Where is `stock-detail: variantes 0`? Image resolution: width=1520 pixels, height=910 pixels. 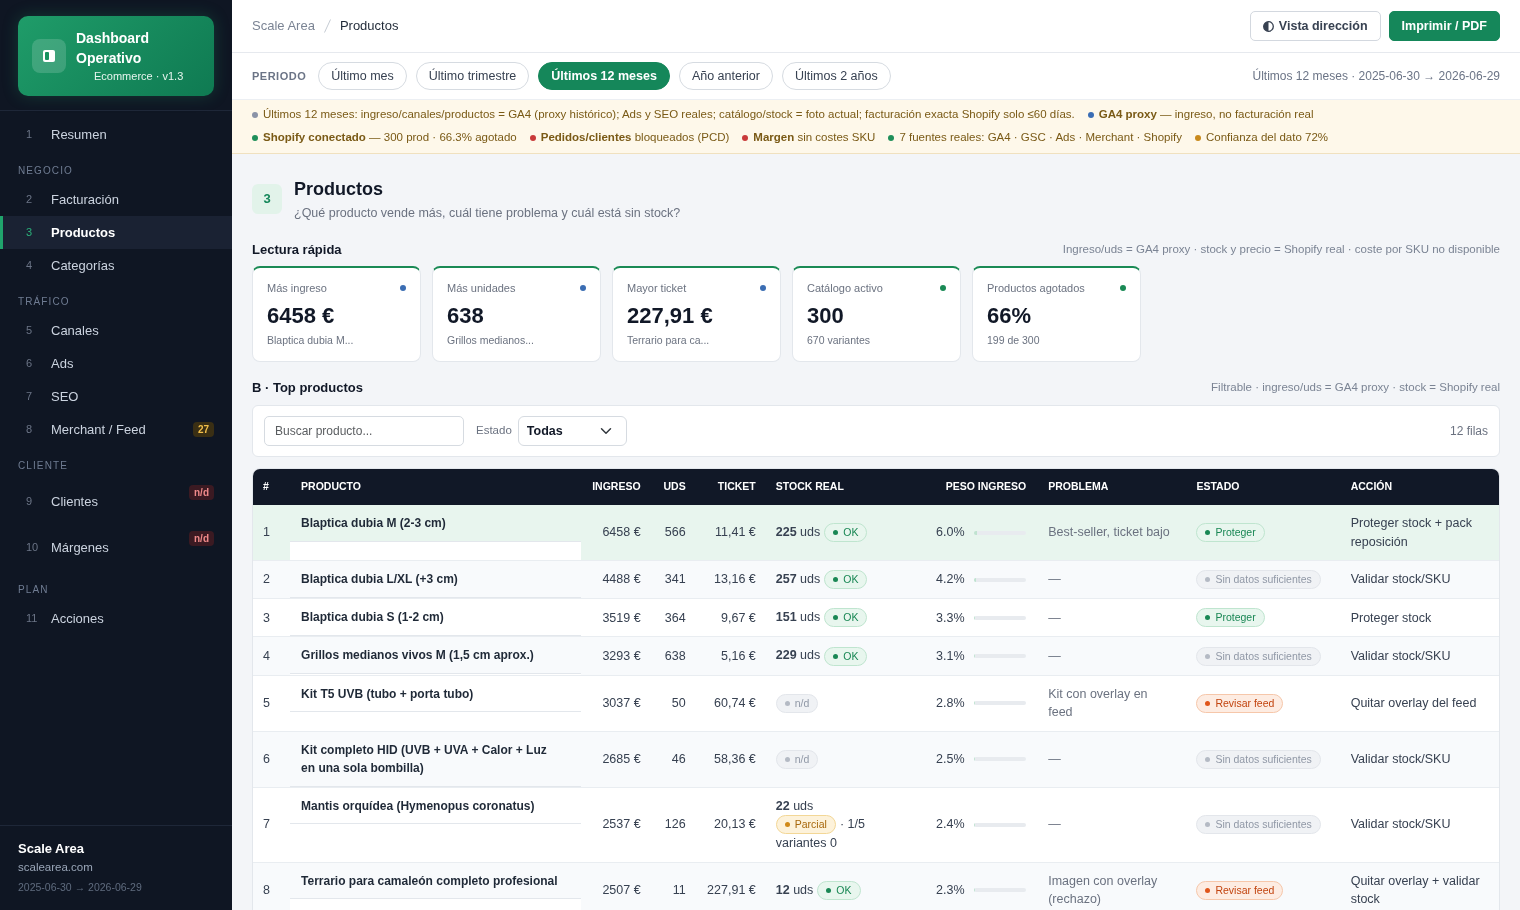
stock-detail: variantes 0 is located at coordinates (806, 844).